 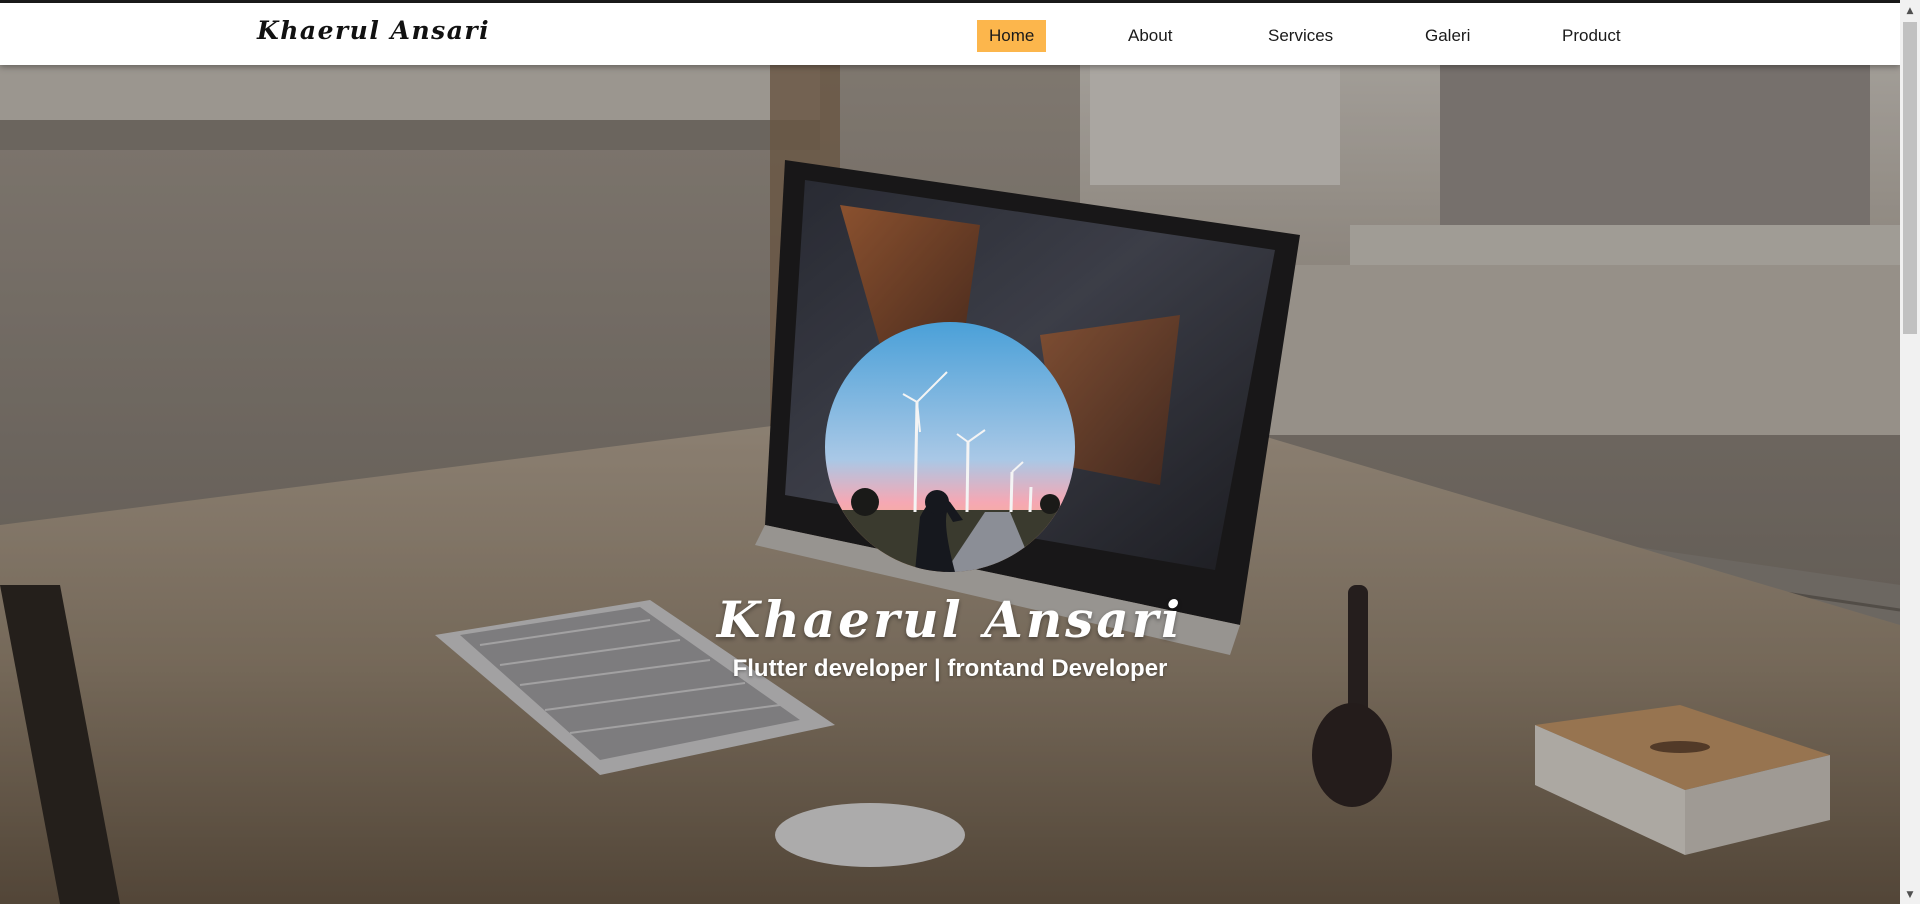 I want to click on hero-subtitle: Flutter developer | frontand Developer, so click(x=950, y=668).